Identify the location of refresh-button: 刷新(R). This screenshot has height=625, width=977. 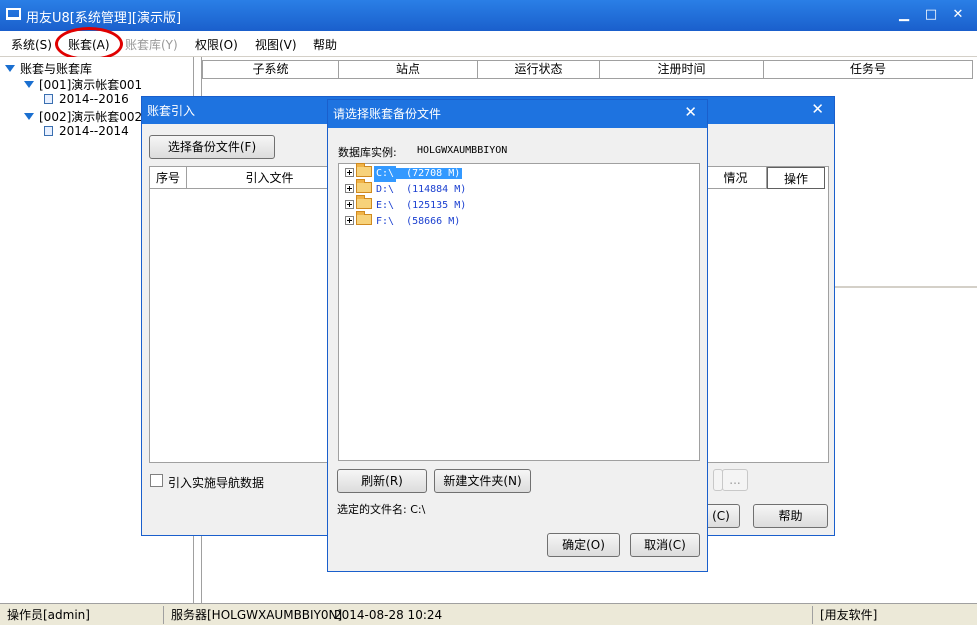
(382, 481).